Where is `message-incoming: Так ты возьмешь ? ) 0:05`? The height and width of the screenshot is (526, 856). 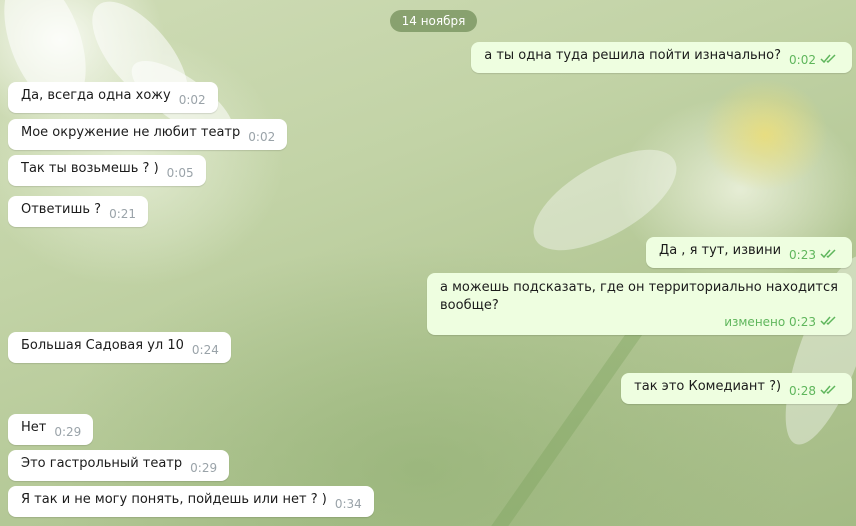
message-incoming: Так ты возьмешь ? ) 0:05 is located at coordinates (107, 170).